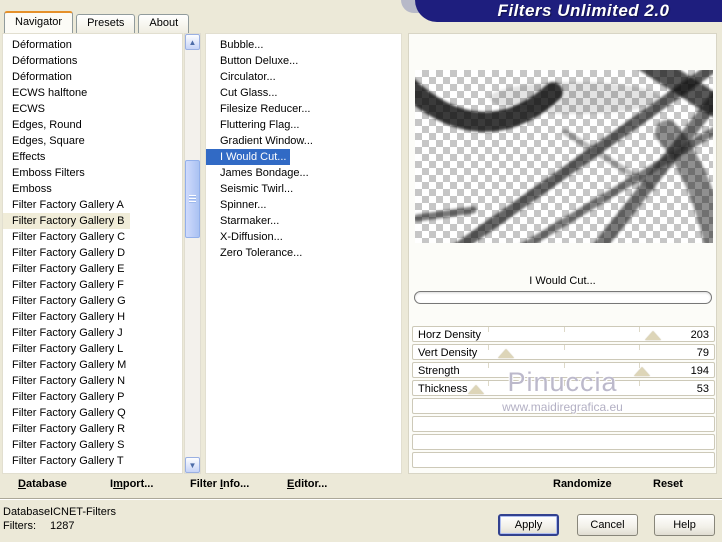 Image resolution: width=722 pixels, height=542 pixels. Describe the element at coordinates (563, 334) in the screenshot. I see `slider-row: Horz Density 203` at that location.